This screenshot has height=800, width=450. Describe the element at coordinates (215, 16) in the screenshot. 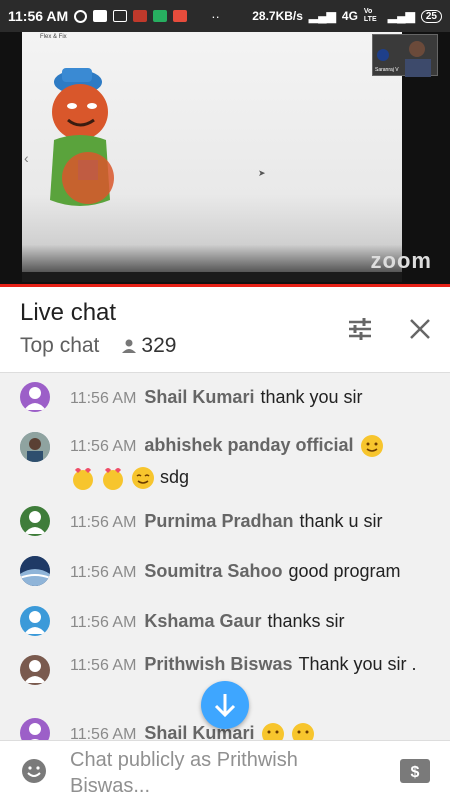

I see `more-notifications-icon: ··` at that location.